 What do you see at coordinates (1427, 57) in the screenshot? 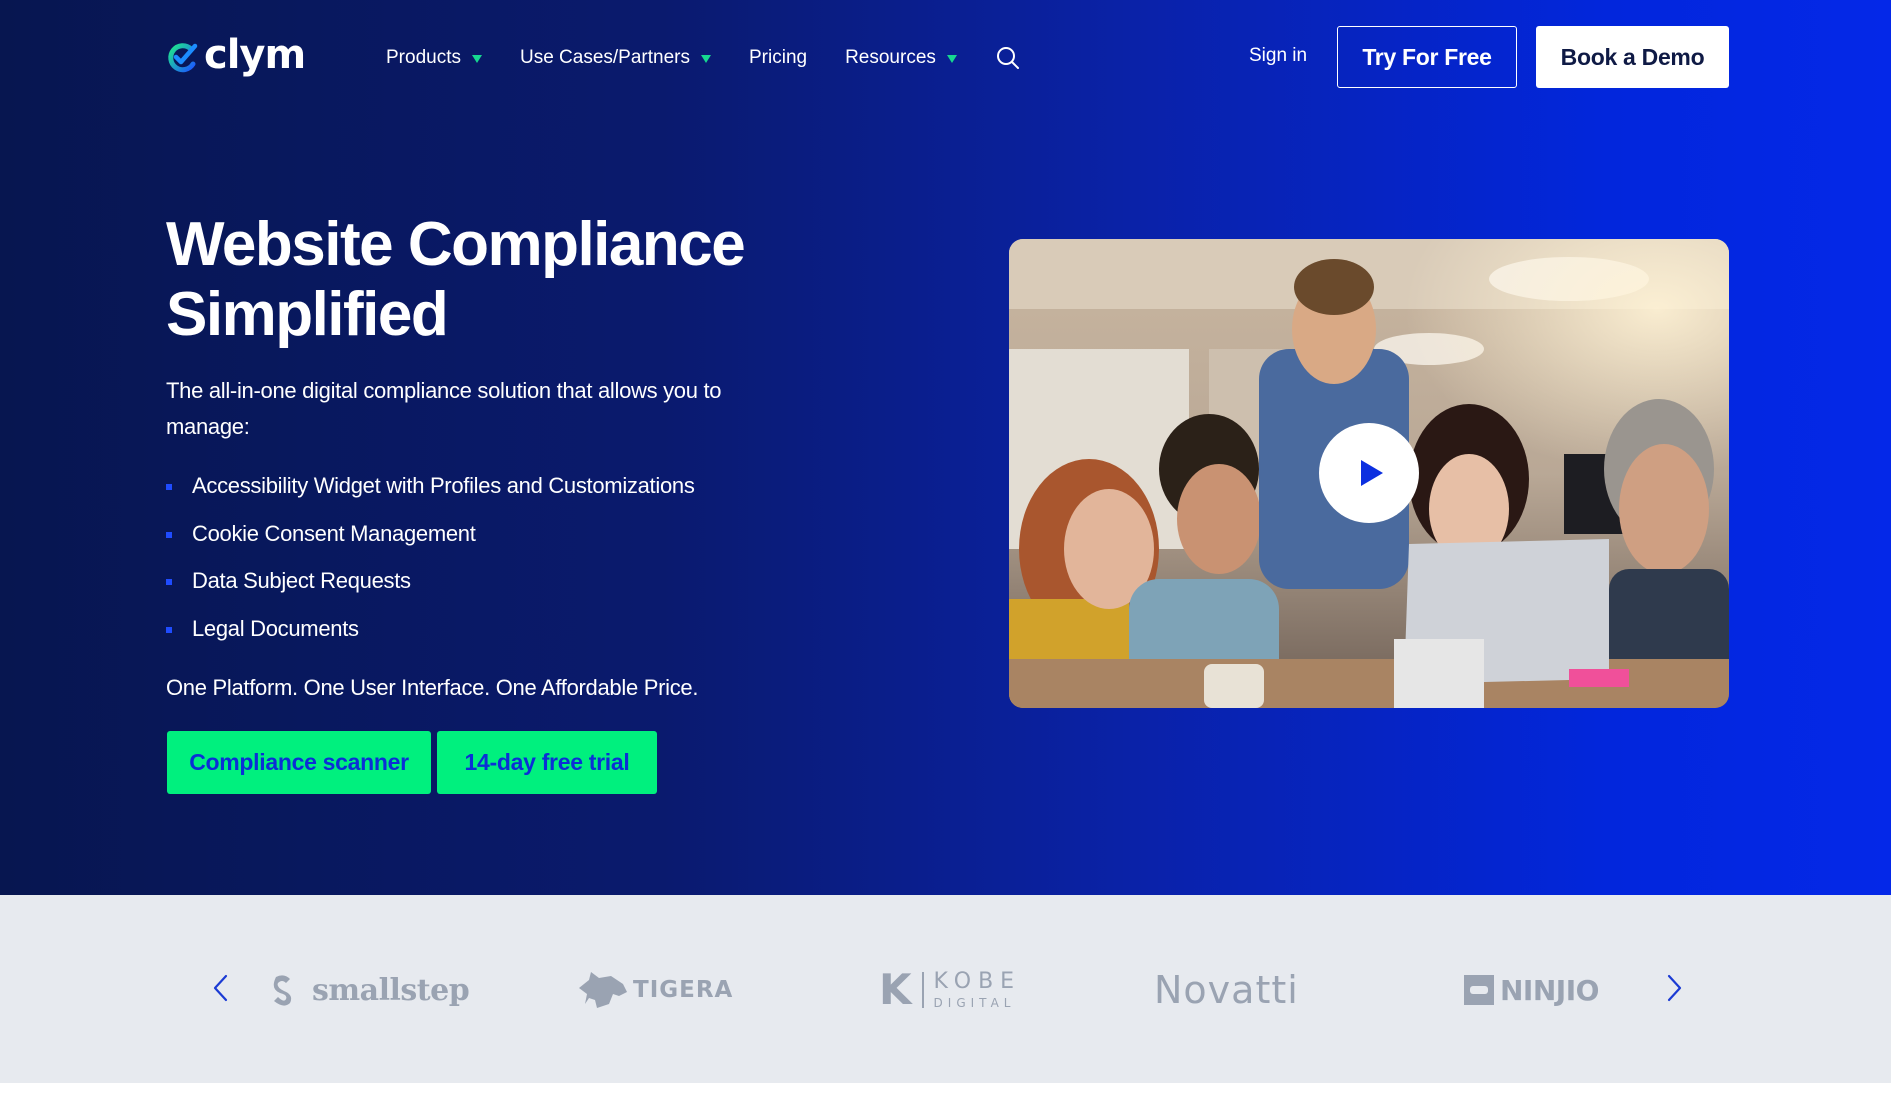
I see `try-for-free-button: Try For Free` at bounding box center [1427, 57].